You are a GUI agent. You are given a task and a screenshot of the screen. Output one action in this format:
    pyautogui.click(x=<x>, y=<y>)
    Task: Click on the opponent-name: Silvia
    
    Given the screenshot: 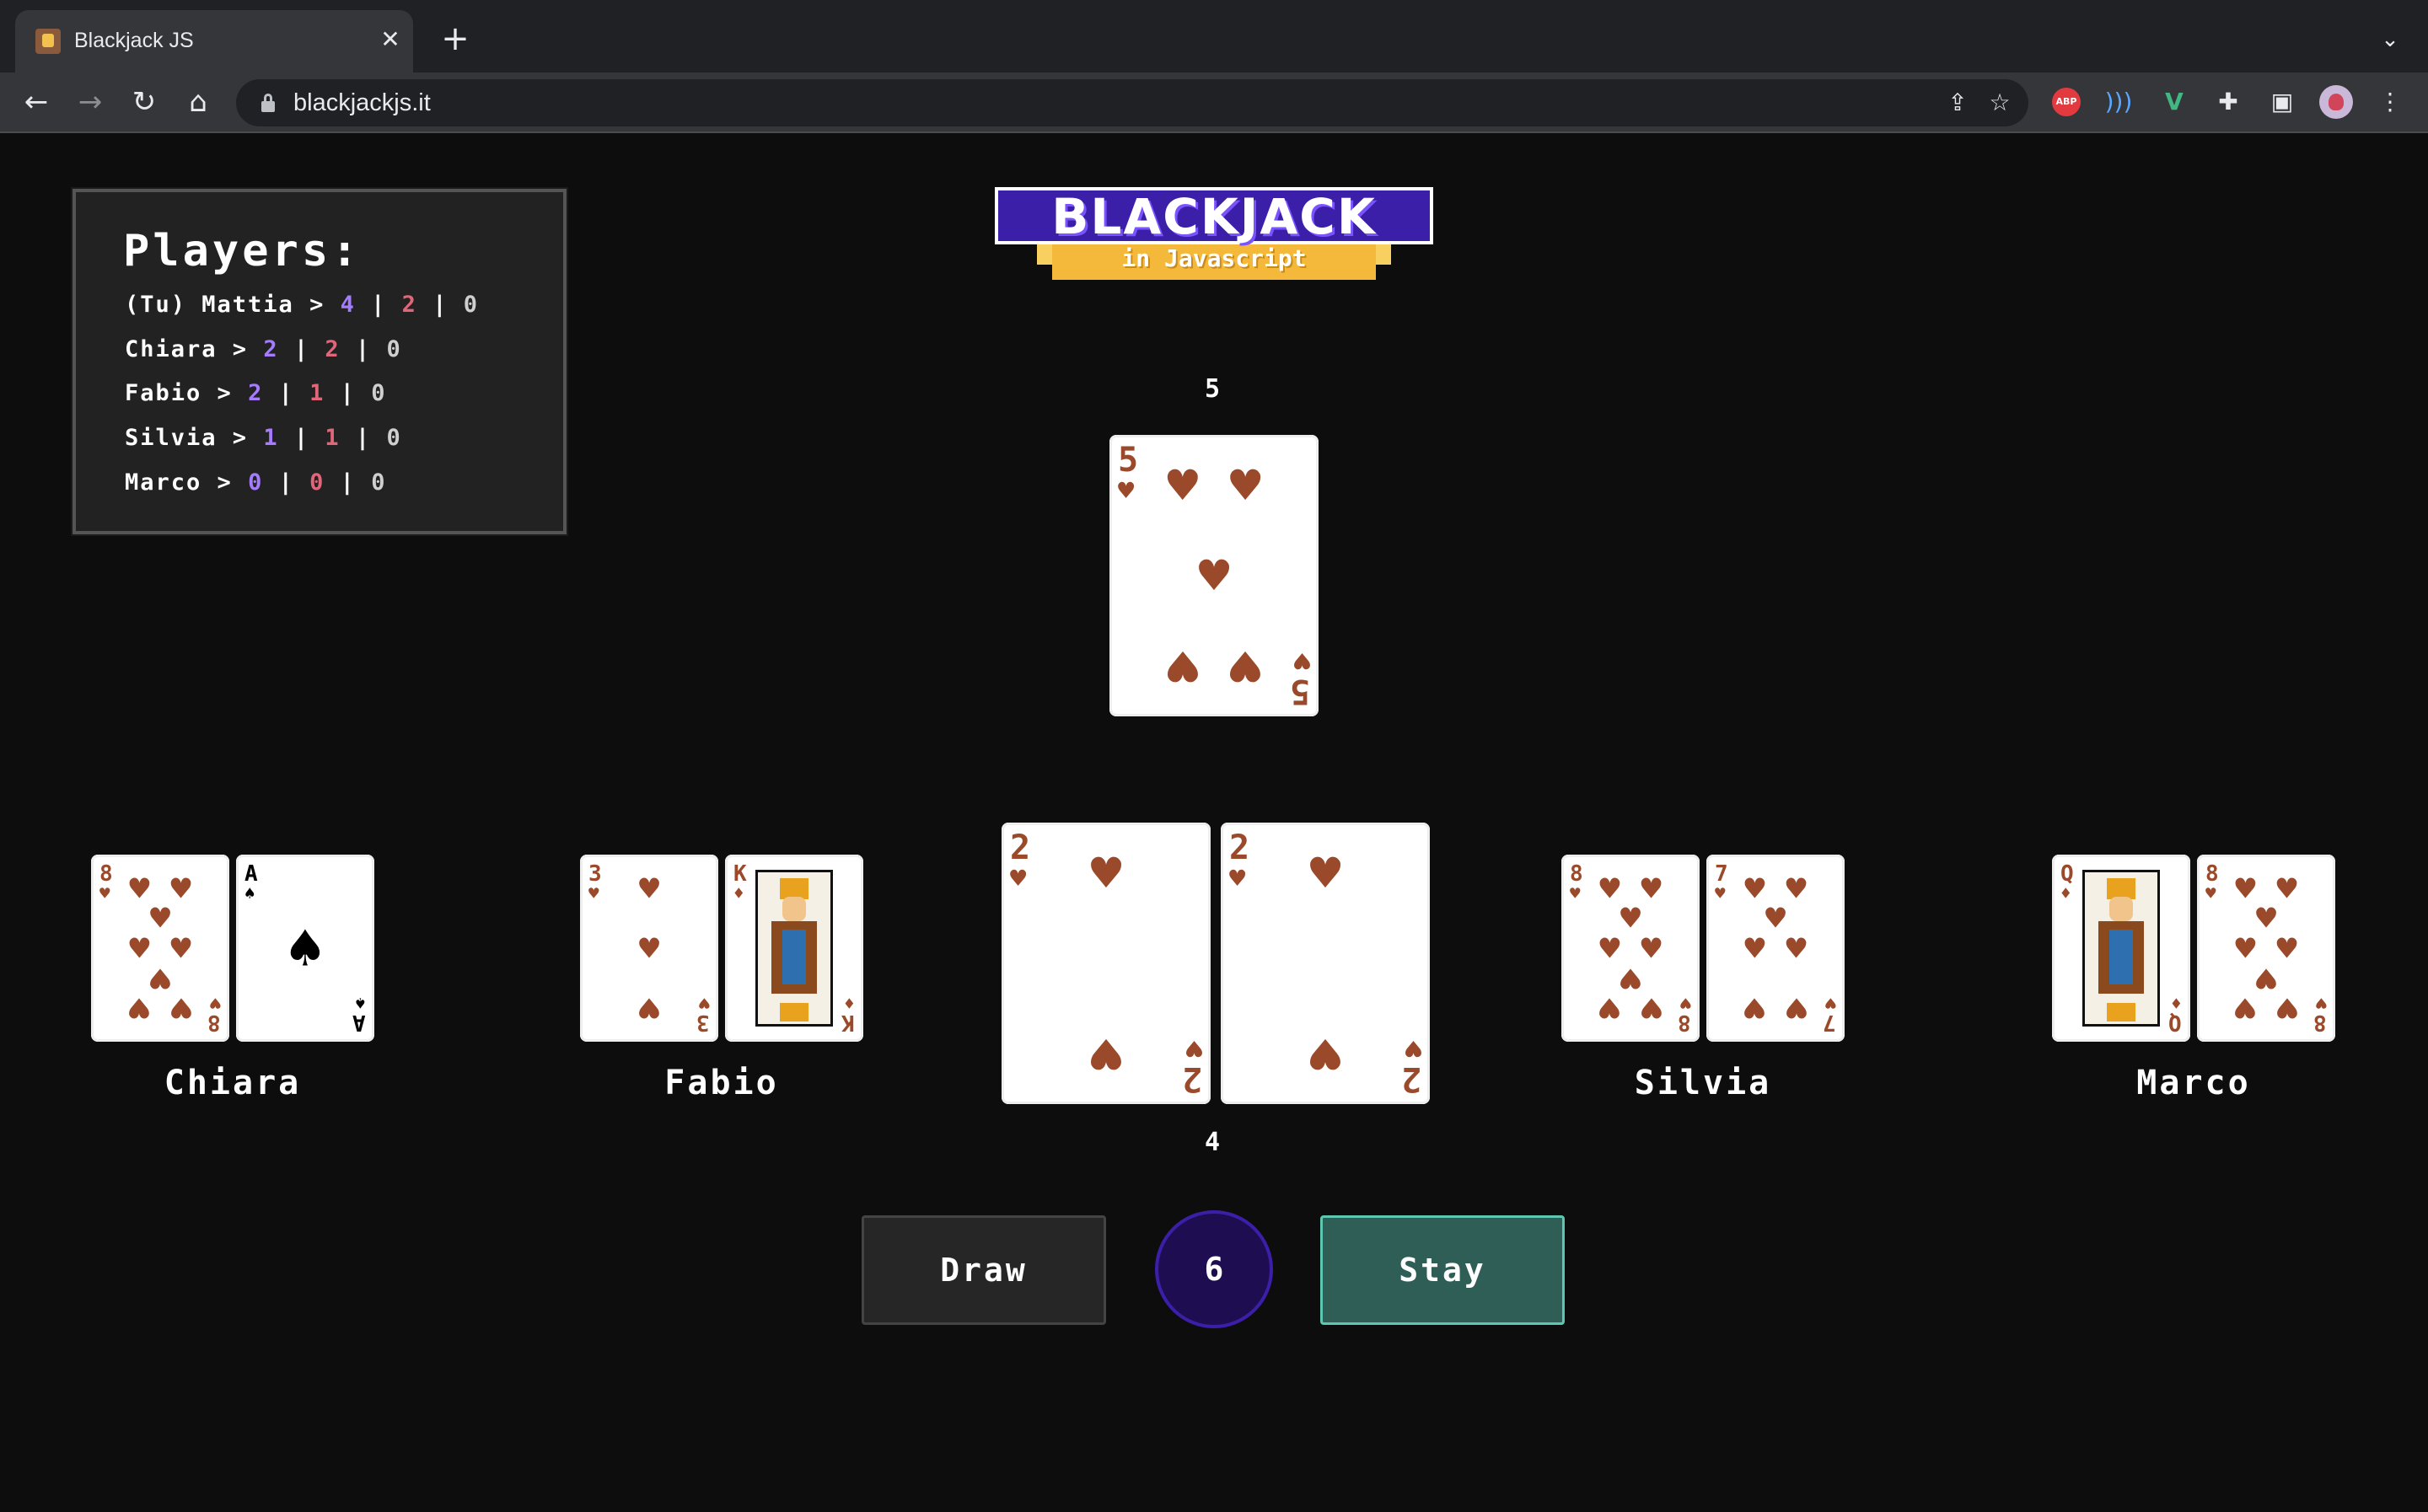 What is the action you would take?
    pyautogui.click(x=1703, y=1083)
    